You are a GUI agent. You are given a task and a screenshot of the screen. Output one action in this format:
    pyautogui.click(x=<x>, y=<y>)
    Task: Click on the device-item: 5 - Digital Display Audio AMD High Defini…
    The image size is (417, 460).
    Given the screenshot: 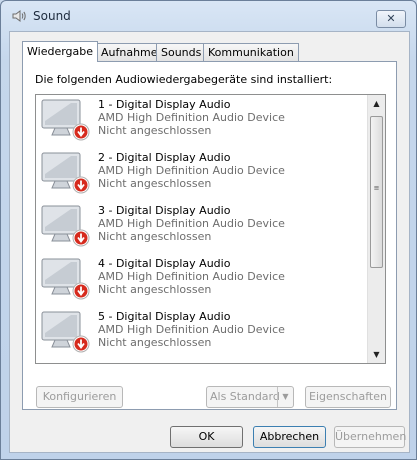 What is the action you would take?
    pyautogui.click(x=201, y=332)
    